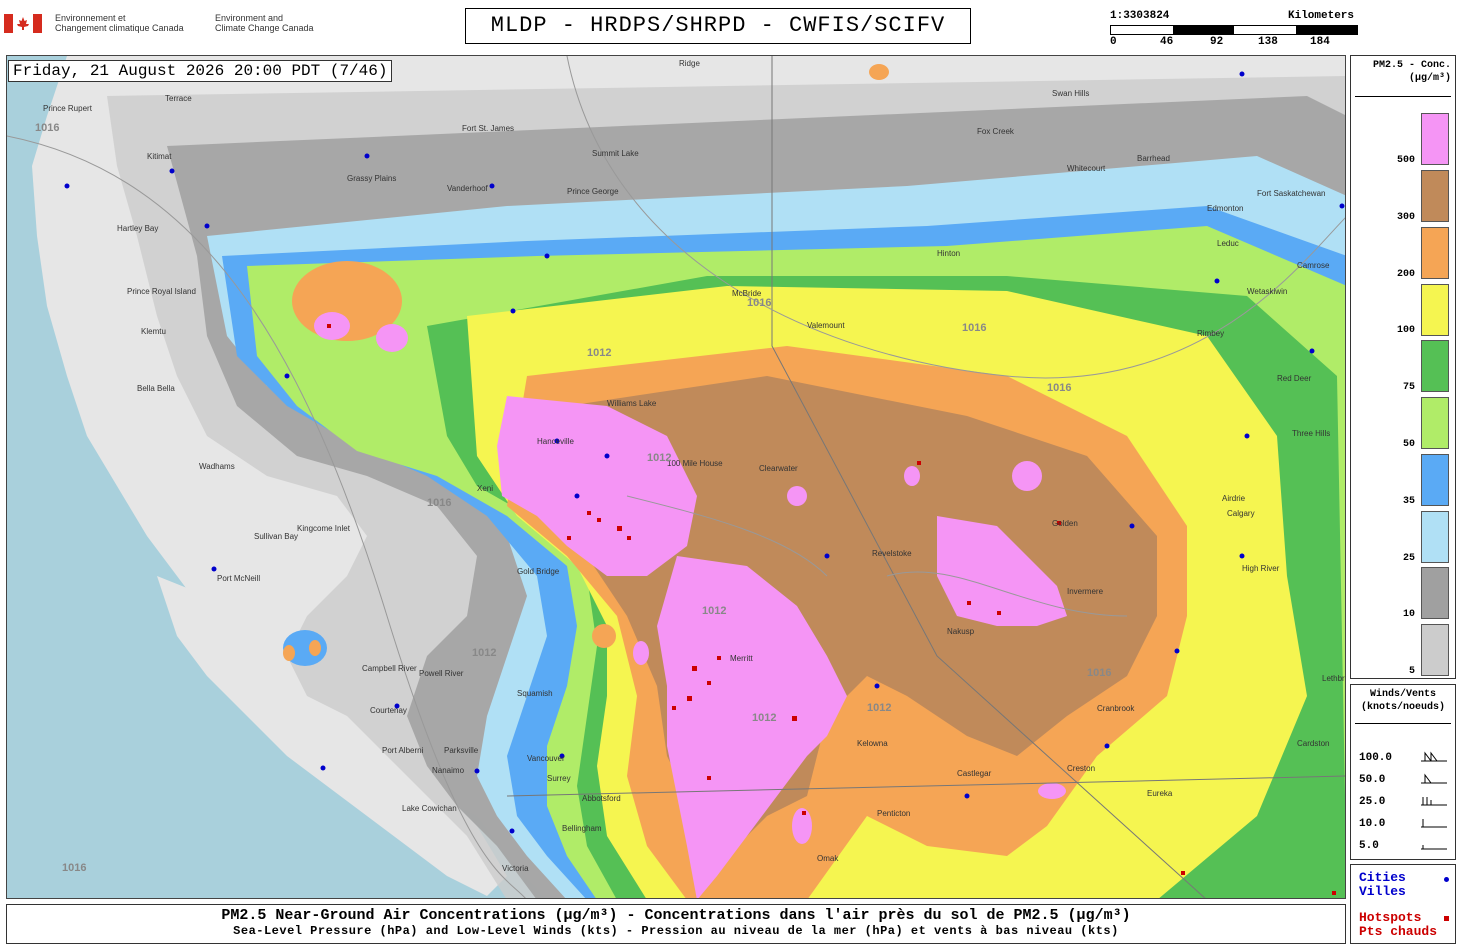 This screenshot has width=1460, height=950. Describe the element at coordinates (1372, 780) in the screenshot. I see `wind-speed-label: 50.0` at that location.